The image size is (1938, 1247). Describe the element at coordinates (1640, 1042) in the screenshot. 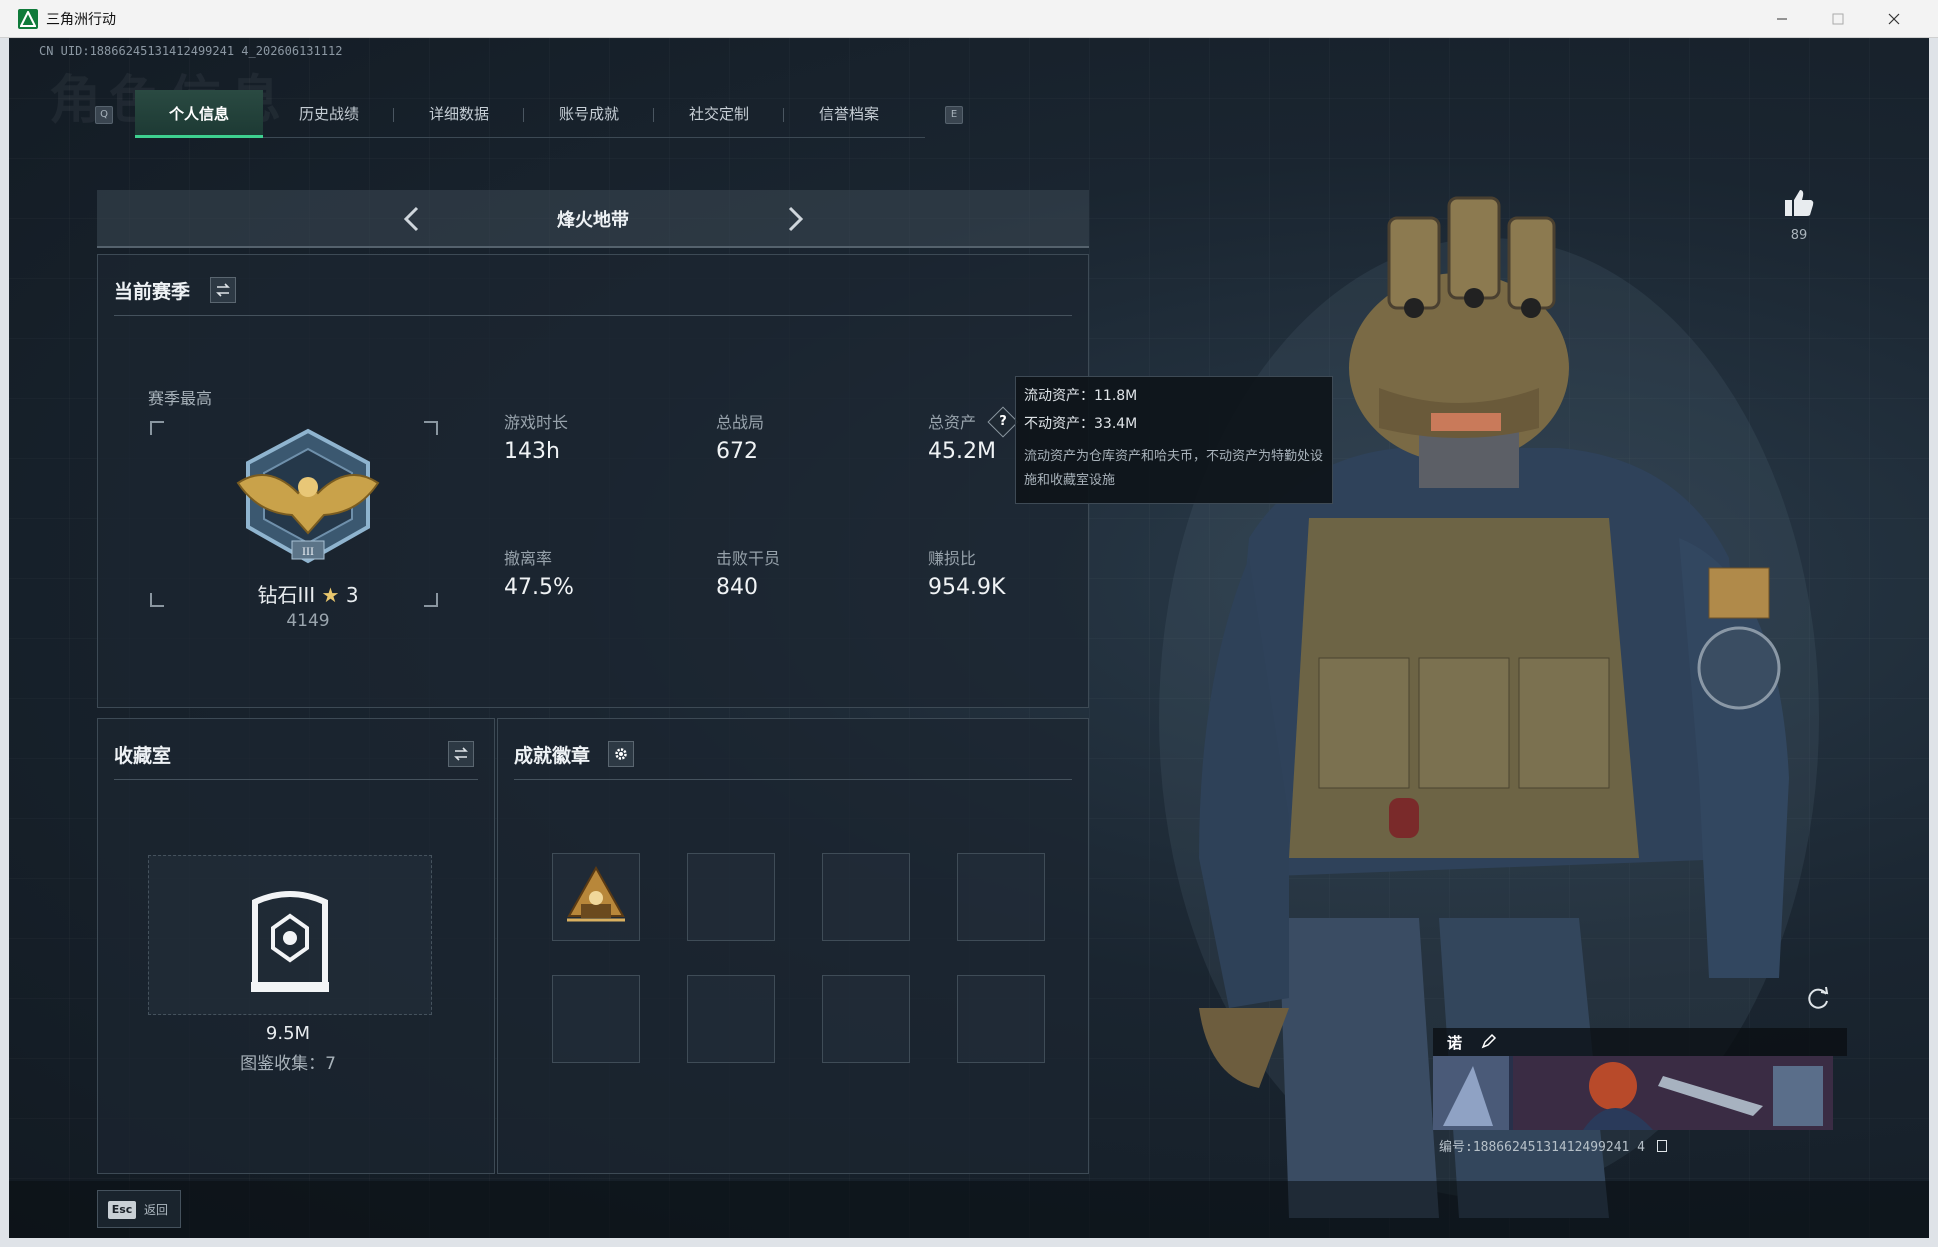

I see `namecard-header: 诺` at that location.